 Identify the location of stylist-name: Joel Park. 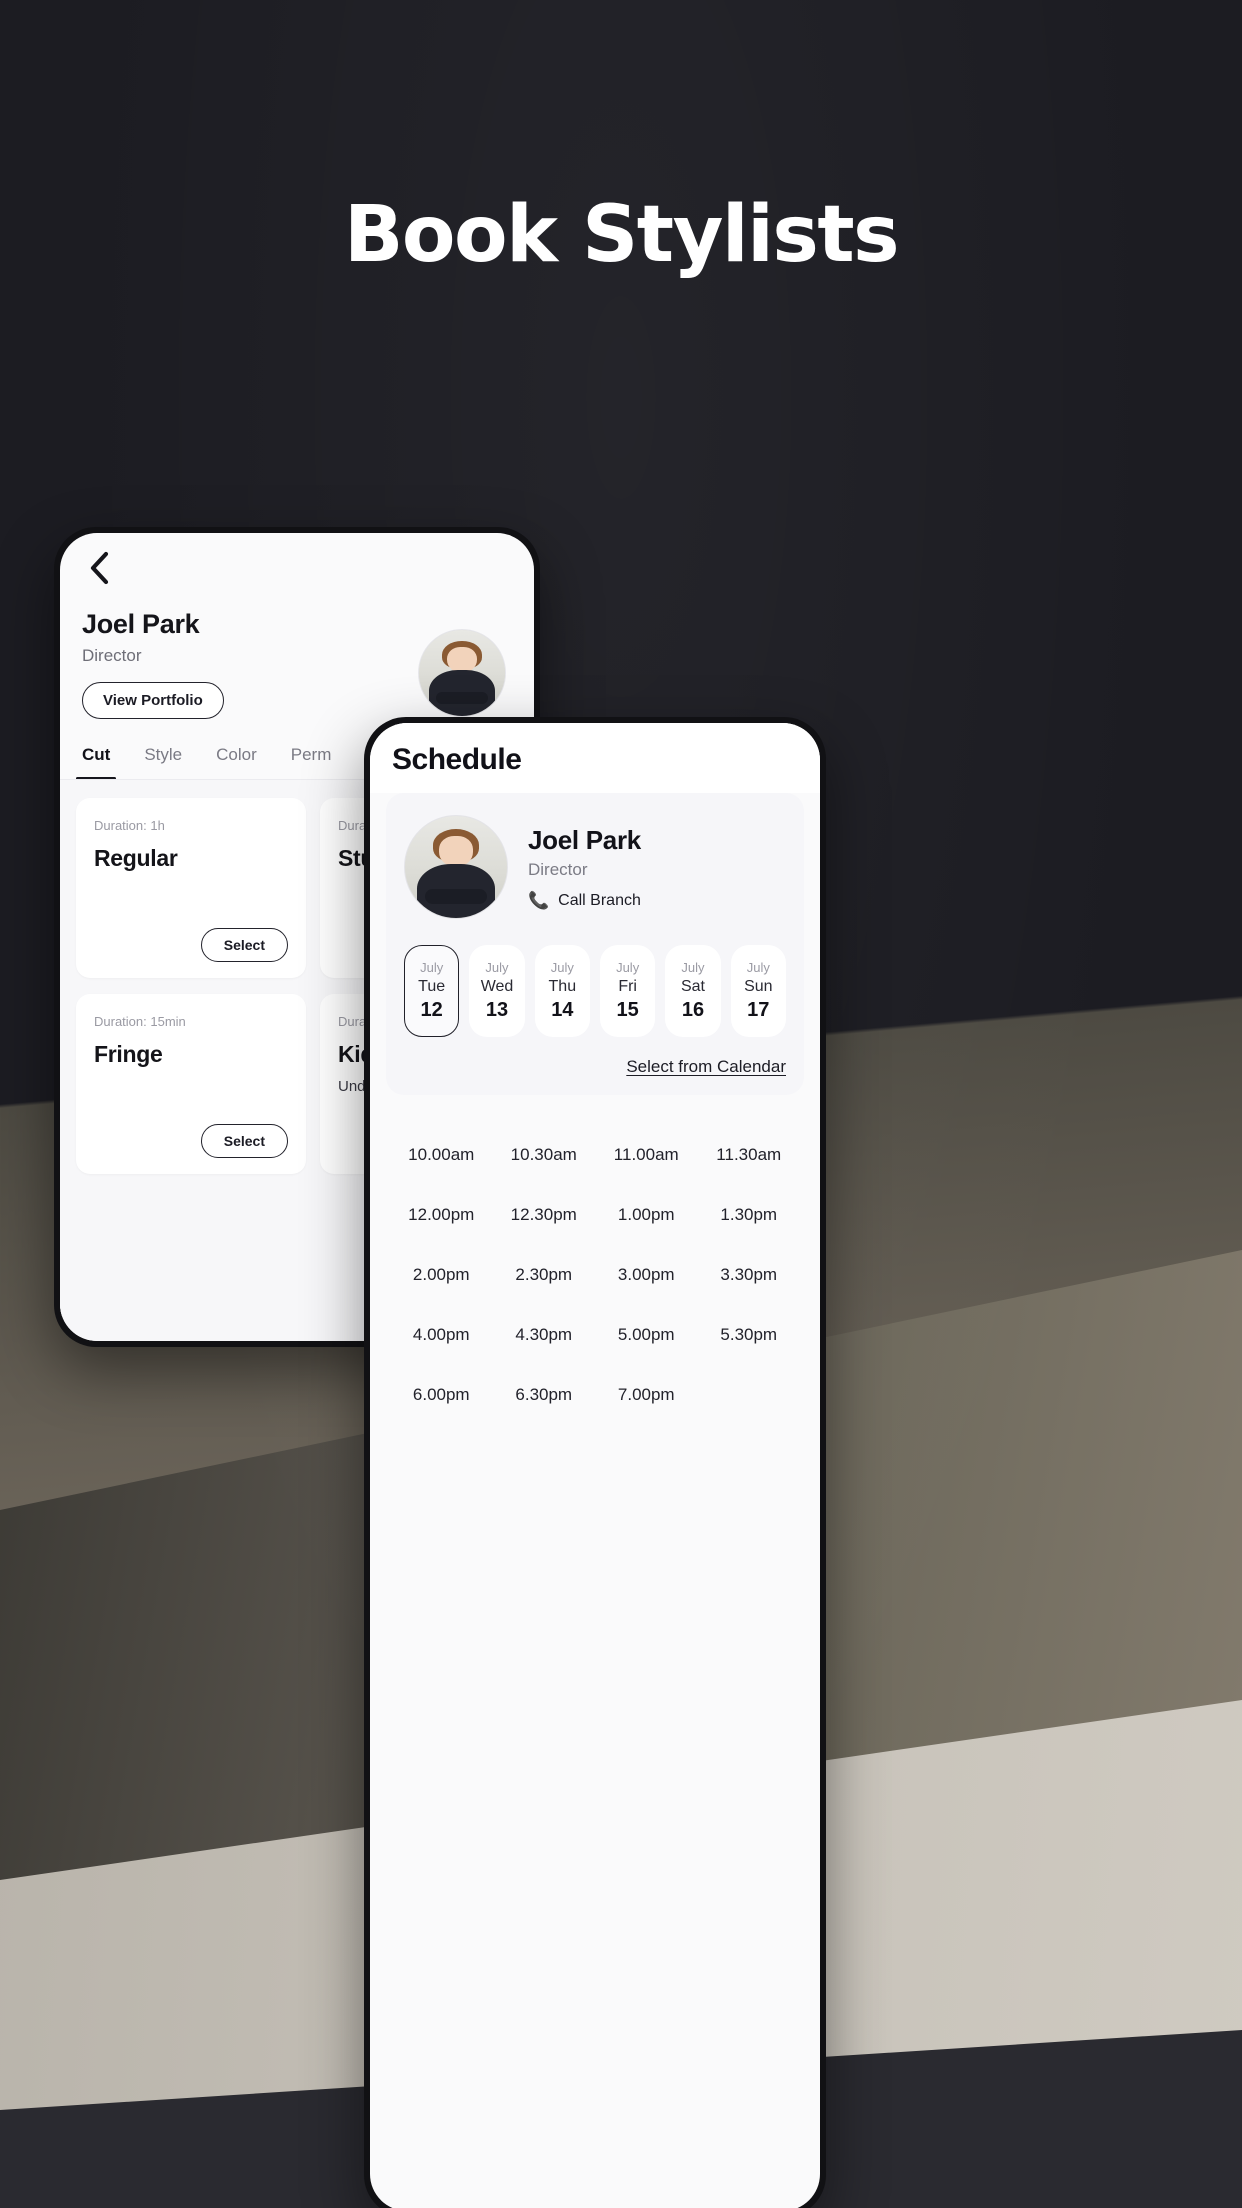
(141, 624).